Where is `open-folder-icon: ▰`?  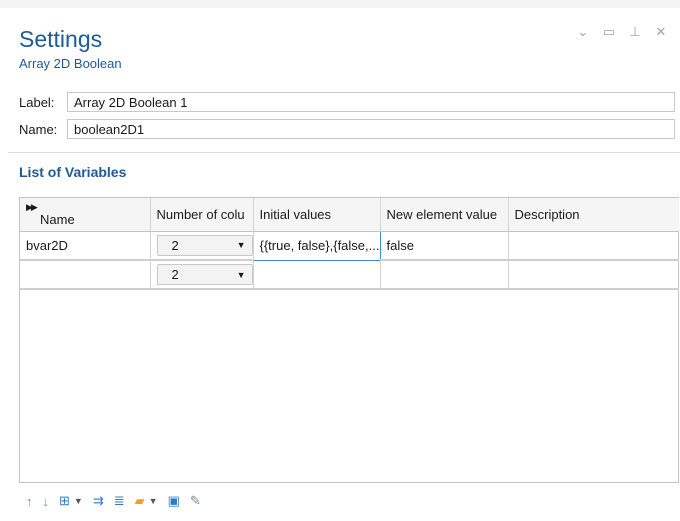
open-folder-icon: ▰ is located at coordinates (140, 501).